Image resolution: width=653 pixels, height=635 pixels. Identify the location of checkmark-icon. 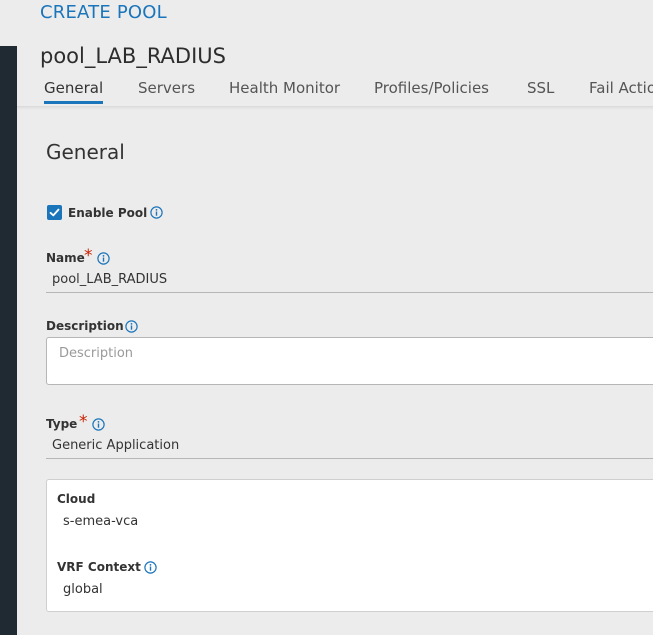
(54, 212).